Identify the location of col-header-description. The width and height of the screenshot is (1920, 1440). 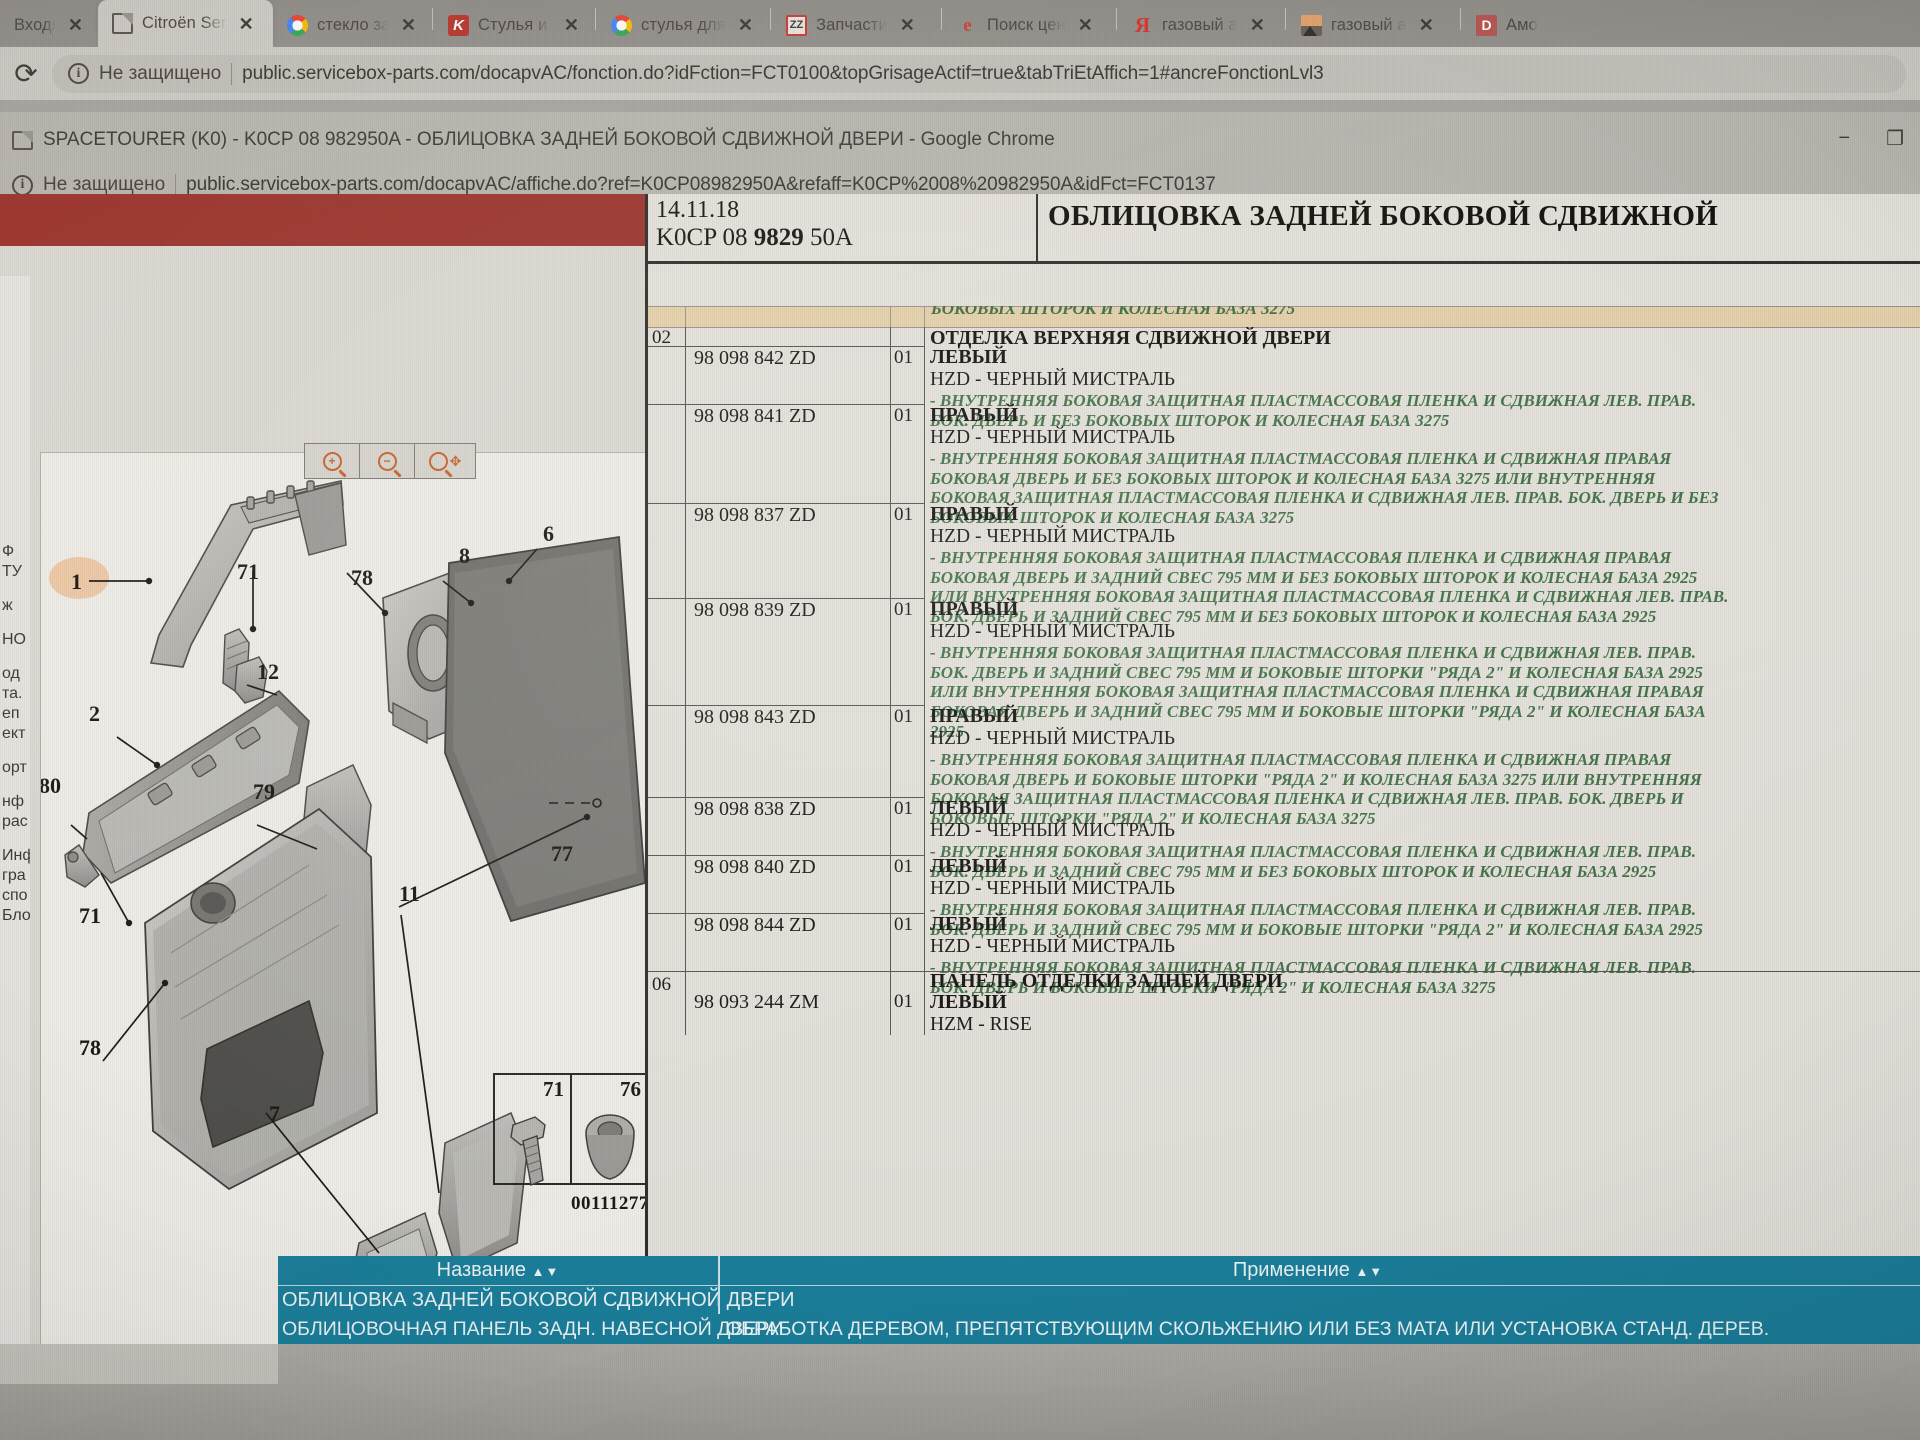
(1422, 317).